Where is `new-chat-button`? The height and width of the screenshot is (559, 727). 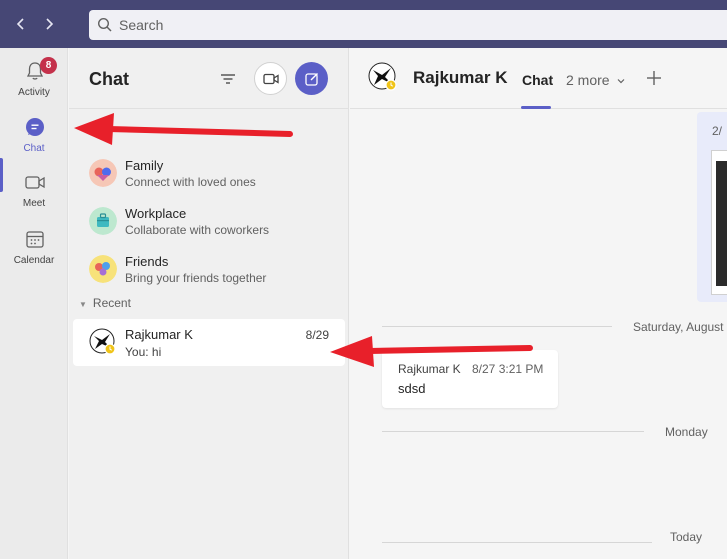
new-chat-button is located at coordinates (311, 78).